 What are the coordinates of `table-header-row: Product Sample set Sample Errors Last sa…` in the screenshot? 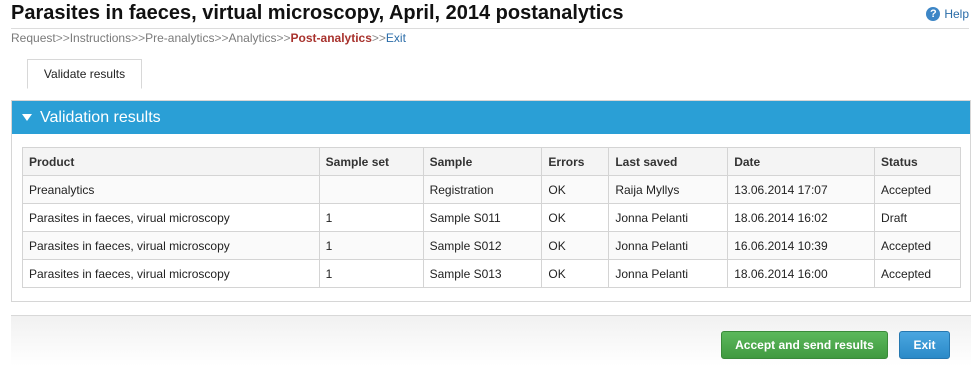 It's located at (491, 161).